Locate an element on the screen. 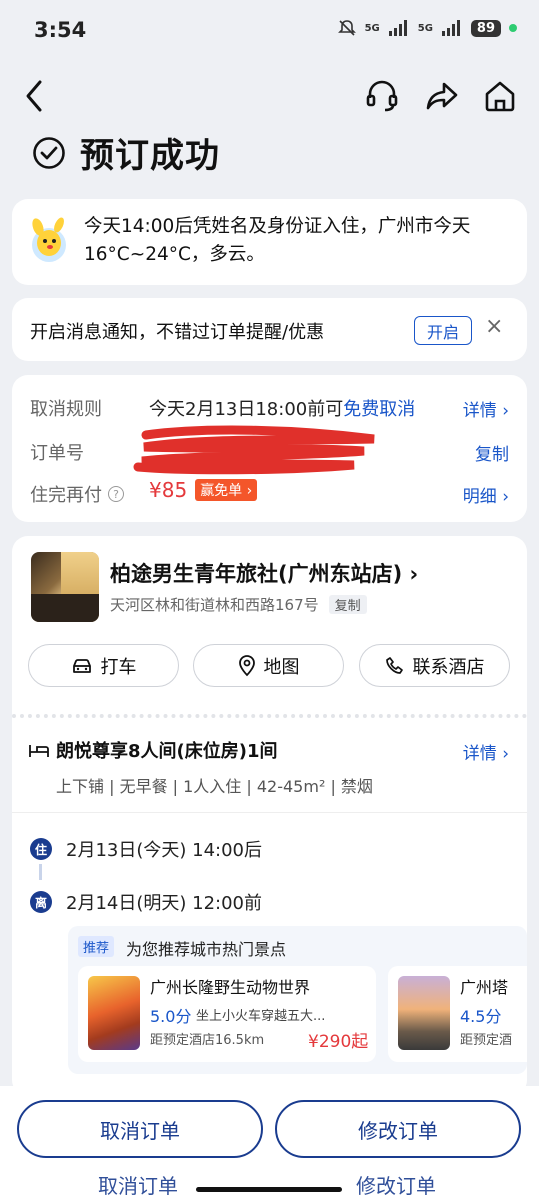 This screenshot has height=1200, width=539. map-label: 地图 is located at coordinates (281, 667).